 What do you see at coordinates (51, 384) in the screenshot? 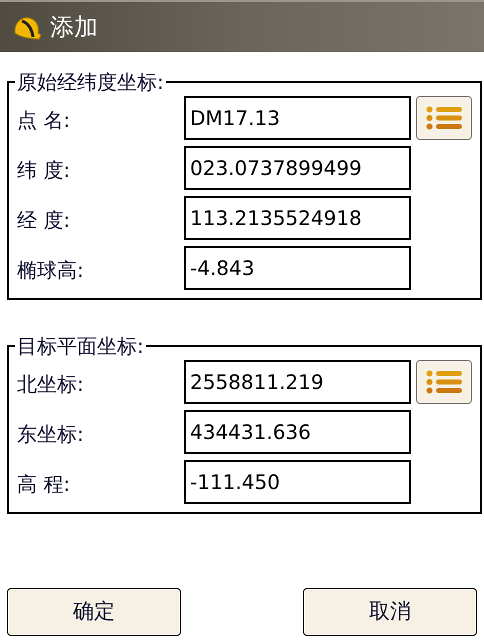
I see `field-label: 北坐标:` at bounding box center [51, 384].